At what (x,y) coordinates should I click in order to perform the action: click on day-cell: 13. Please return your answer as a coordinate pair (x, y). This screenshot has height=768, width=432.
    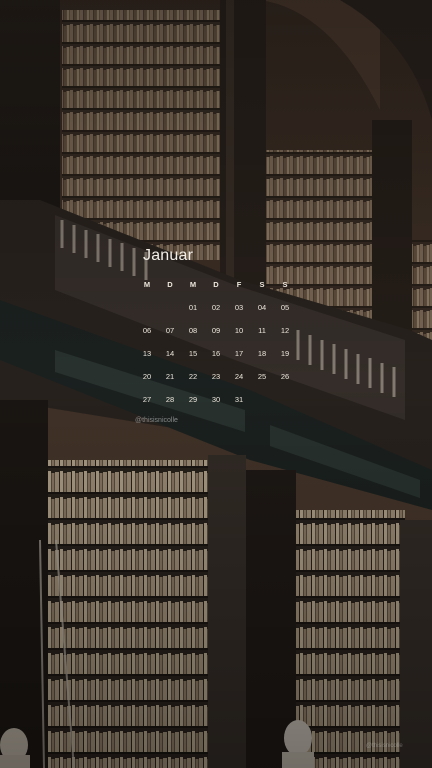
    Looking at the image, I should click on (147, 353).